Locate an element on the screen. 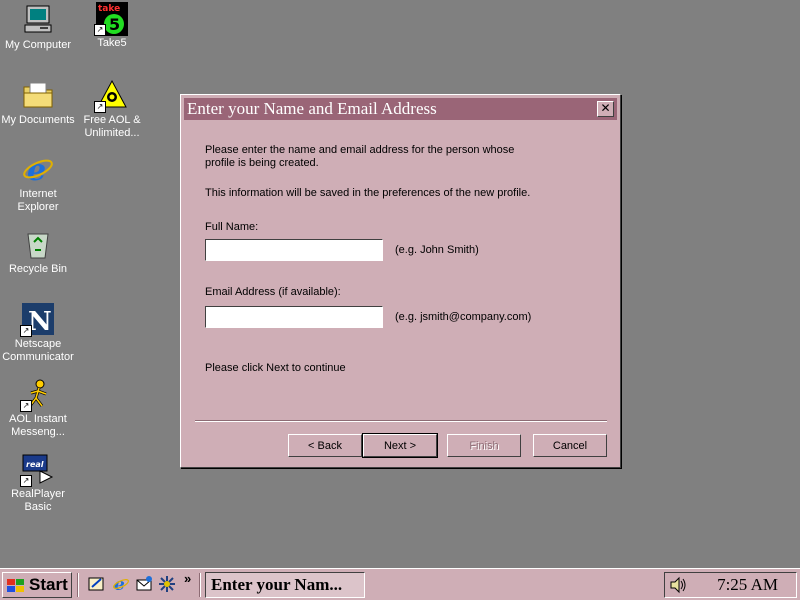 The width and height of the screenshot is (800, 600). next-button: Next > is located at coordinates (400, 445).